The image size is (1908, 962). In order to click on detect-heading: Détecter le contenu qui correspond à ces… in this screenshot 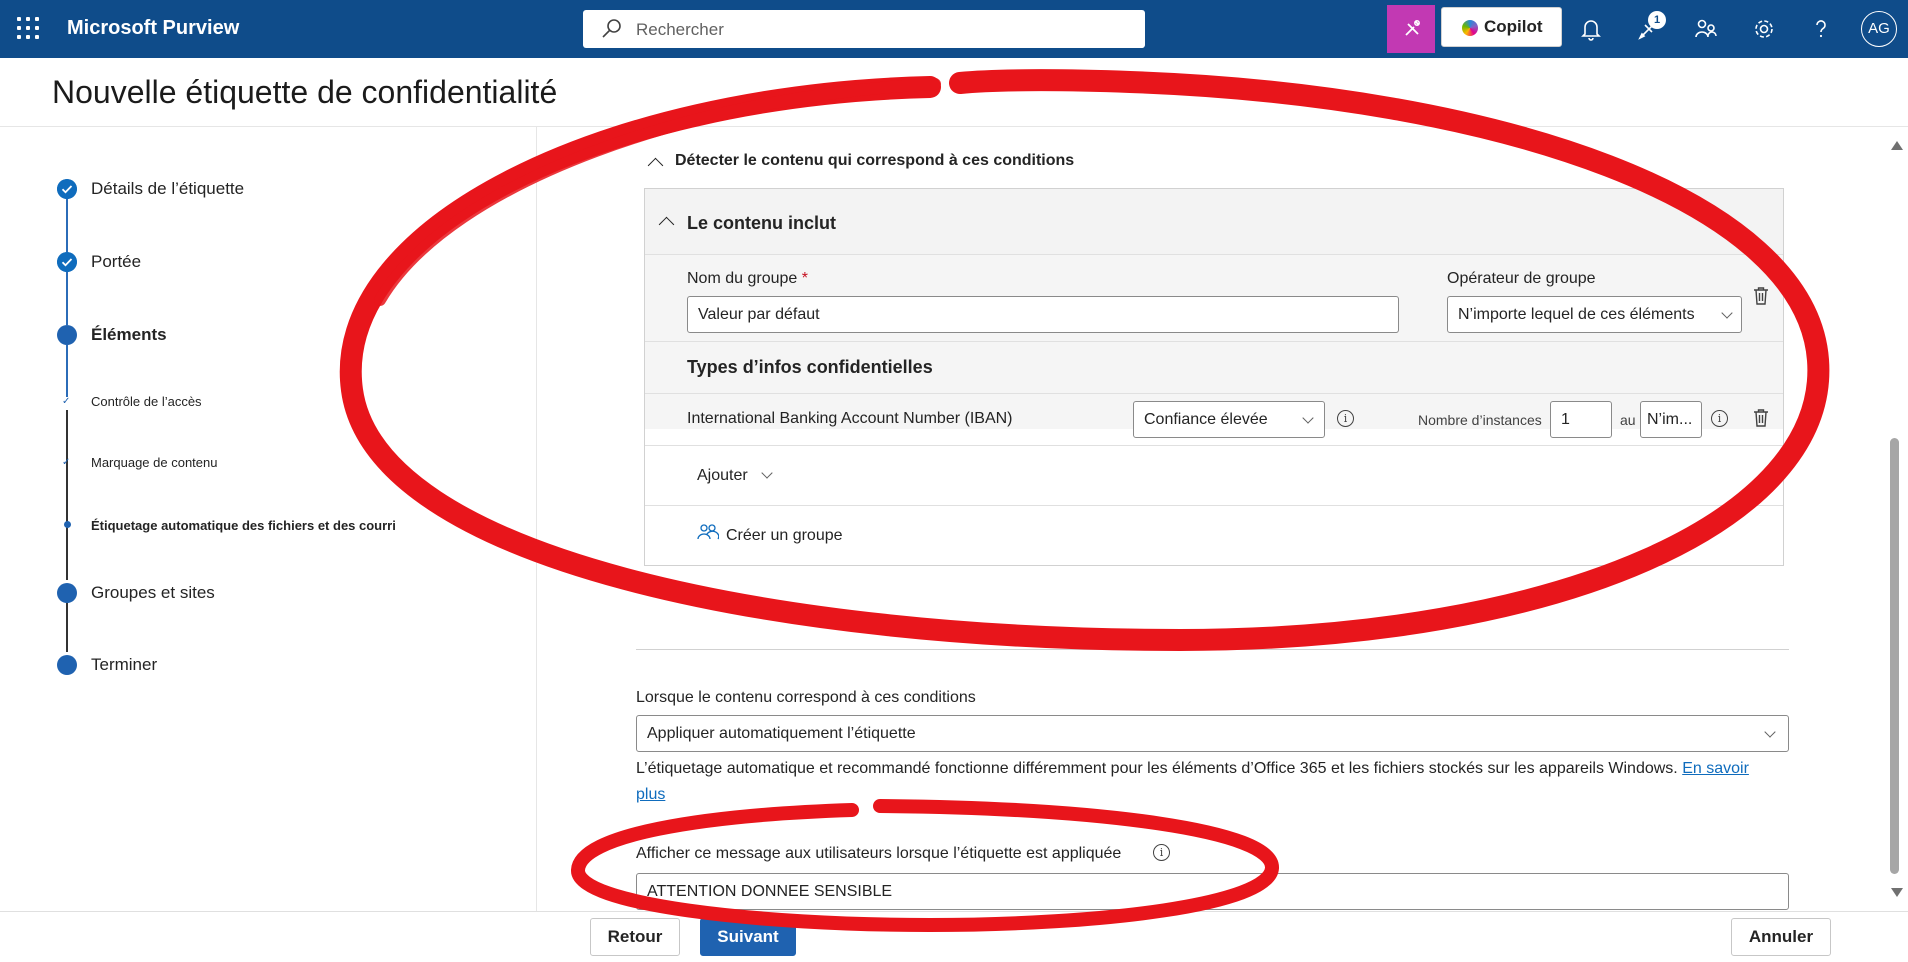, I will do `click(875, 160)`.